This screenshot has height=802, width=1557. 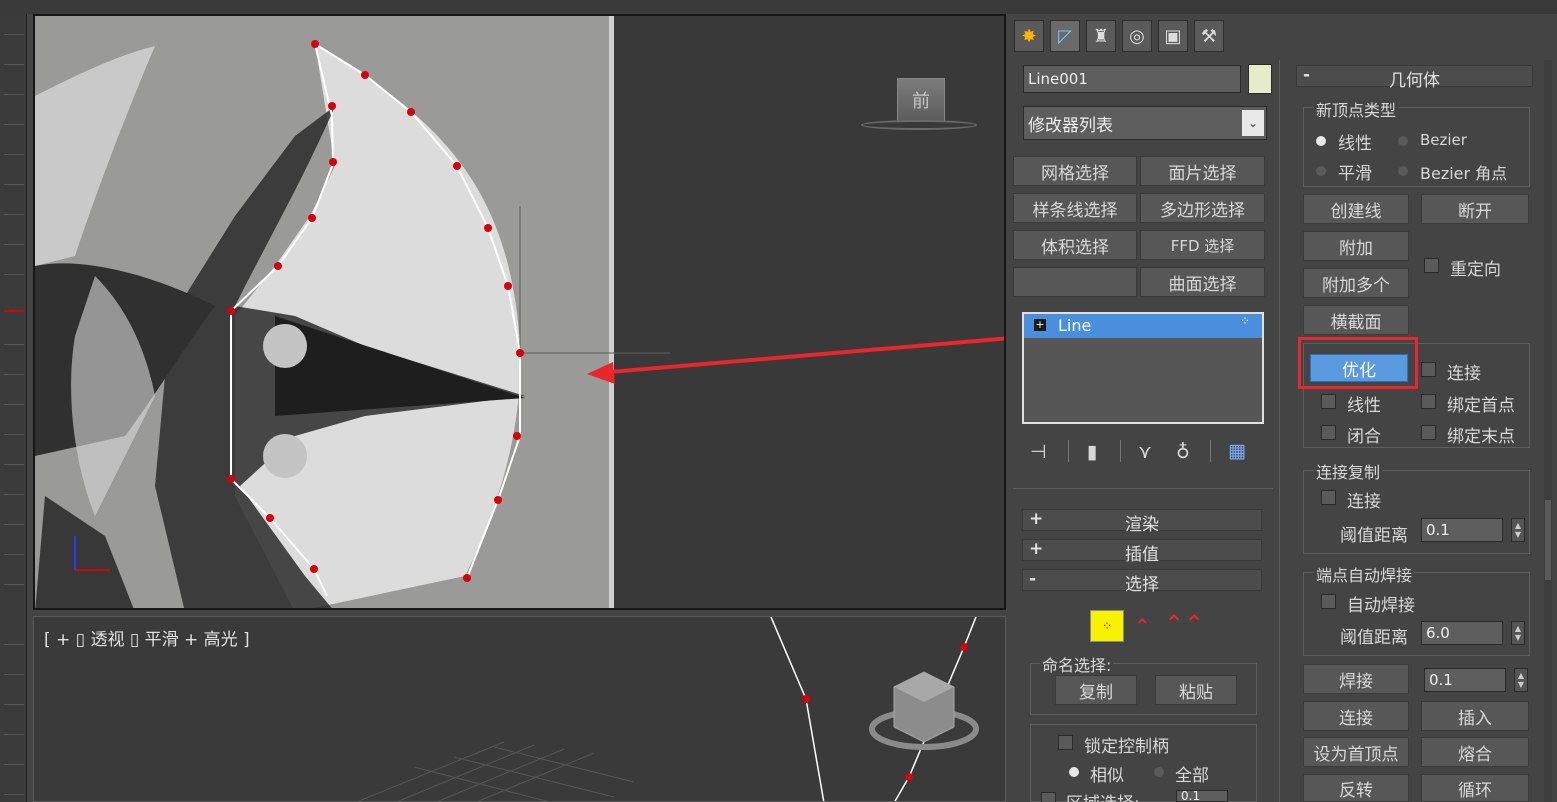 I want to click on refine-button: 优化, so click(x=1359, y=368).